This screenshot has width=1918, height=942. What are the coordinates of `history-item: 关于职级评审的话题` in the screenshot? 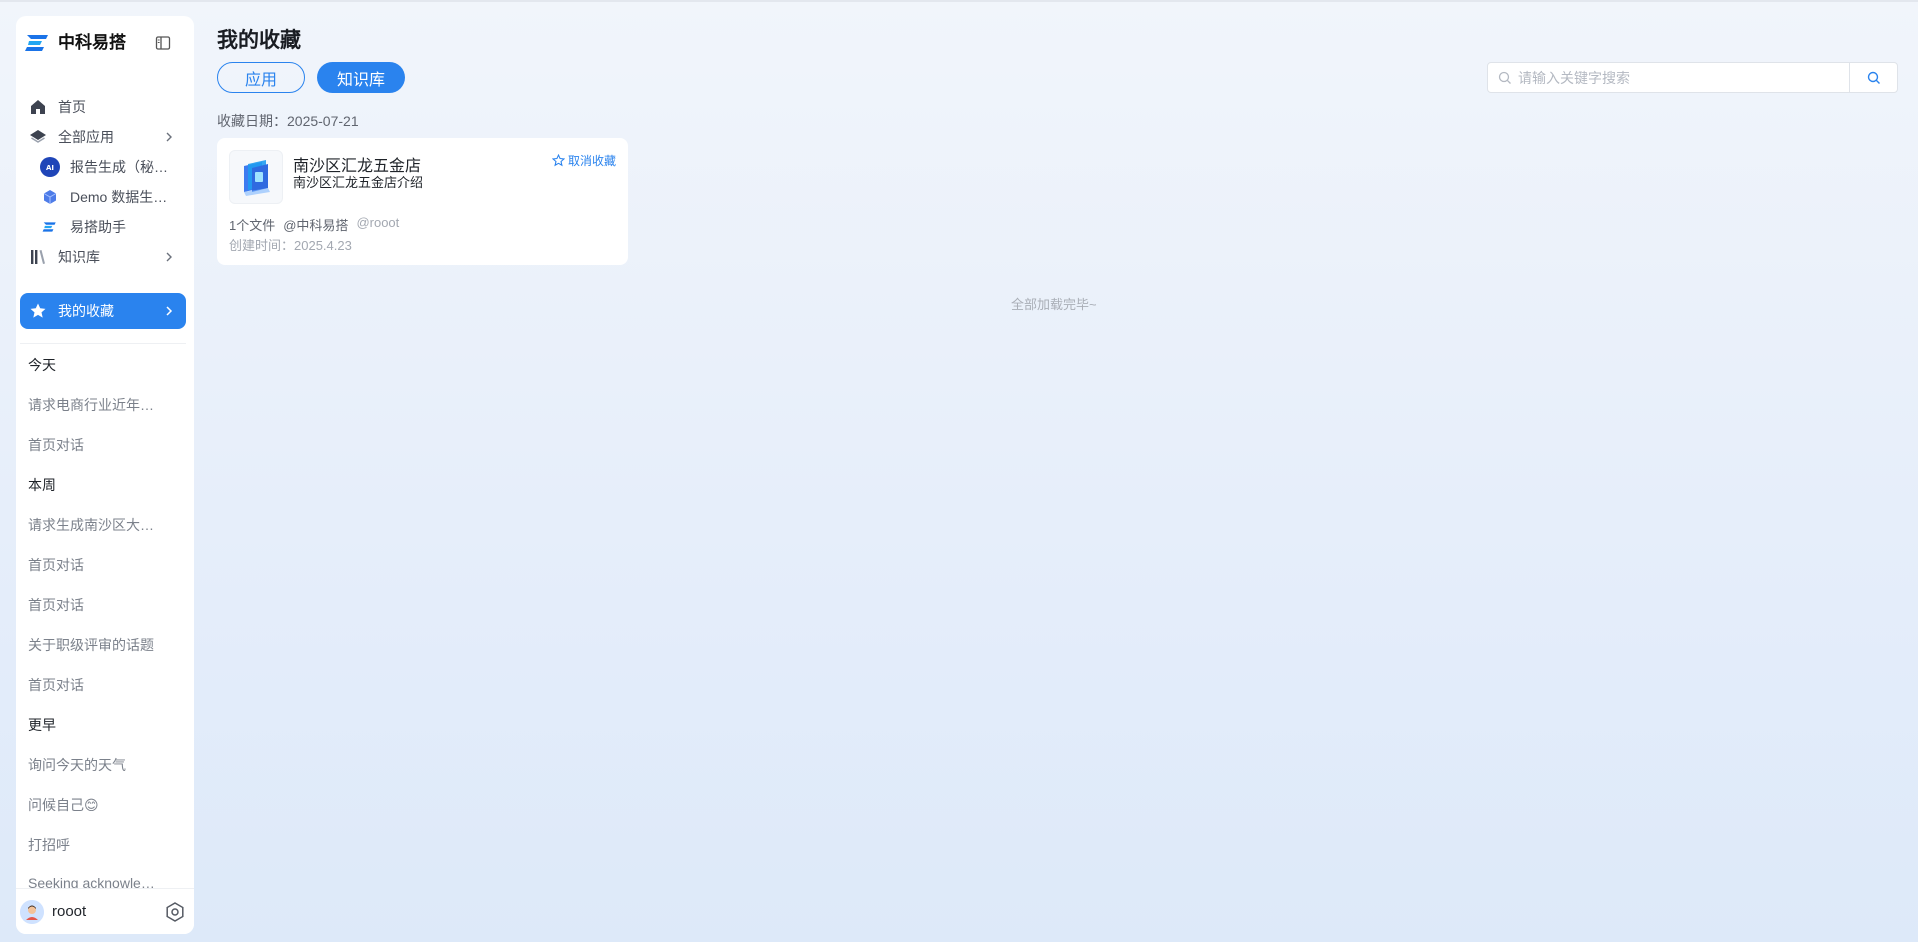 It's located at (103, 645).